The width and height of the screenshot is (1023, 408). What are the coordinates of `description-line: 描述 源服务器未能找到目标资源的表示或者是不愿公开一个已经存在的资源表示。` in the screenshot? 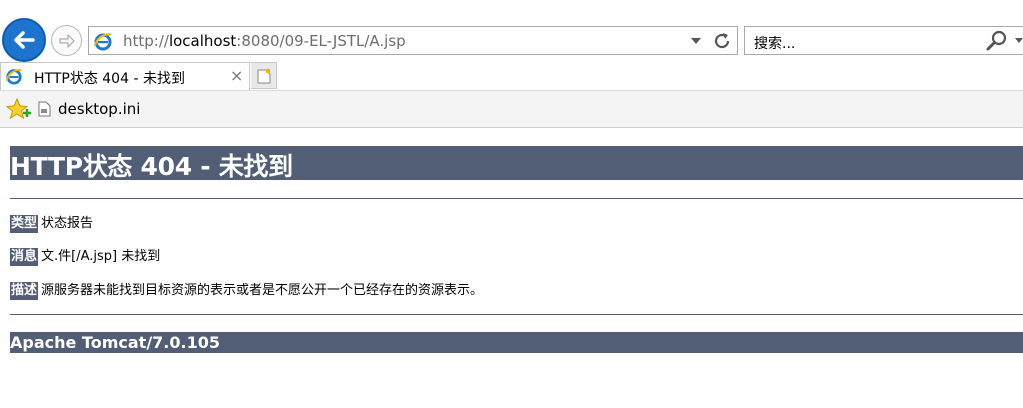 It's located at (246, 291).